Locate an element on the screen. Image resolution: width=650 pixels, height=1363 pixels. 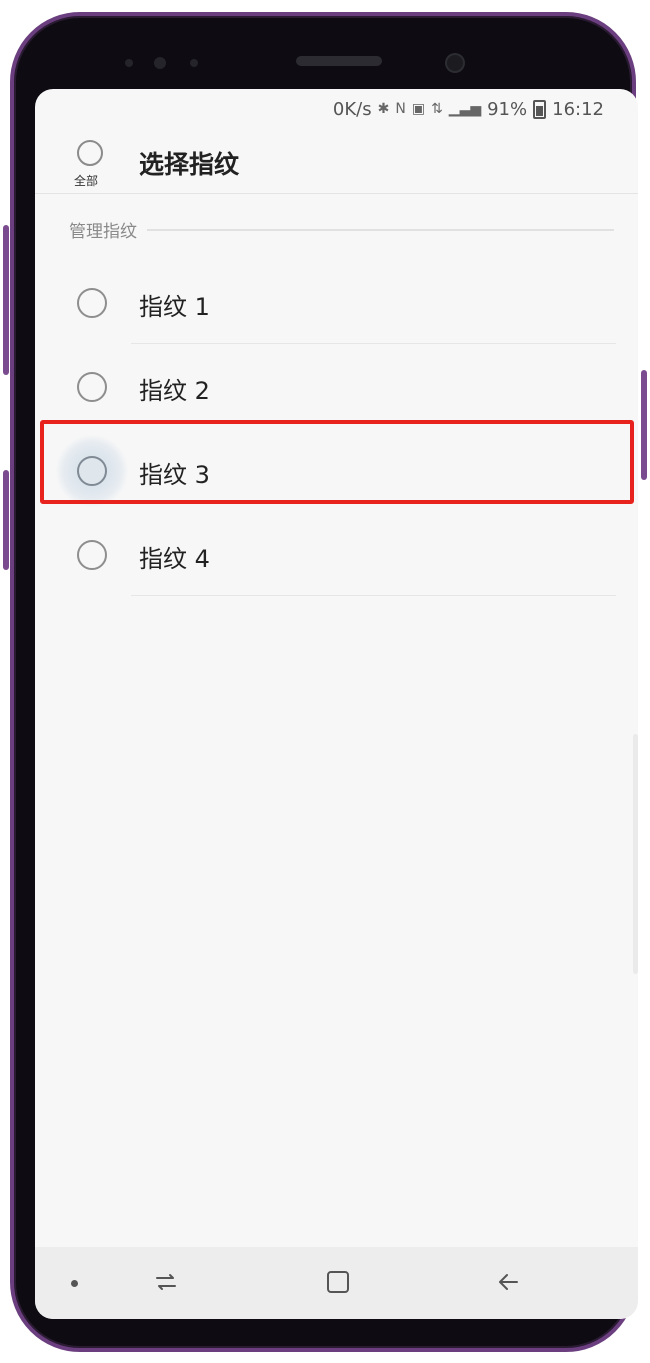
vibrate-icon: ▣ is located at coordinates (418, 109).